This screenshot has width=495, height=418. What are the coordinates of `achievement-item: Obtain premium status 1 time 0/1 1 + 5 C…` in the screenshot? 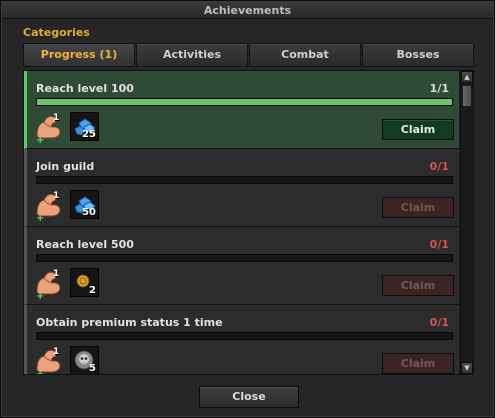 It's located at (241, 340).